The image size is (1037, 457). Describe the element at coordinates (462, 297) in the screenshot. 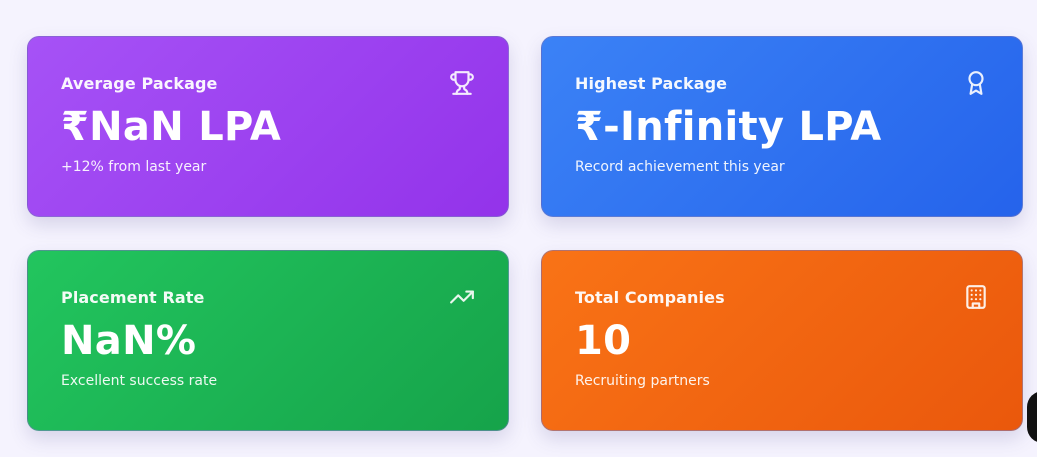

I see `trending-up-icon` at that location.